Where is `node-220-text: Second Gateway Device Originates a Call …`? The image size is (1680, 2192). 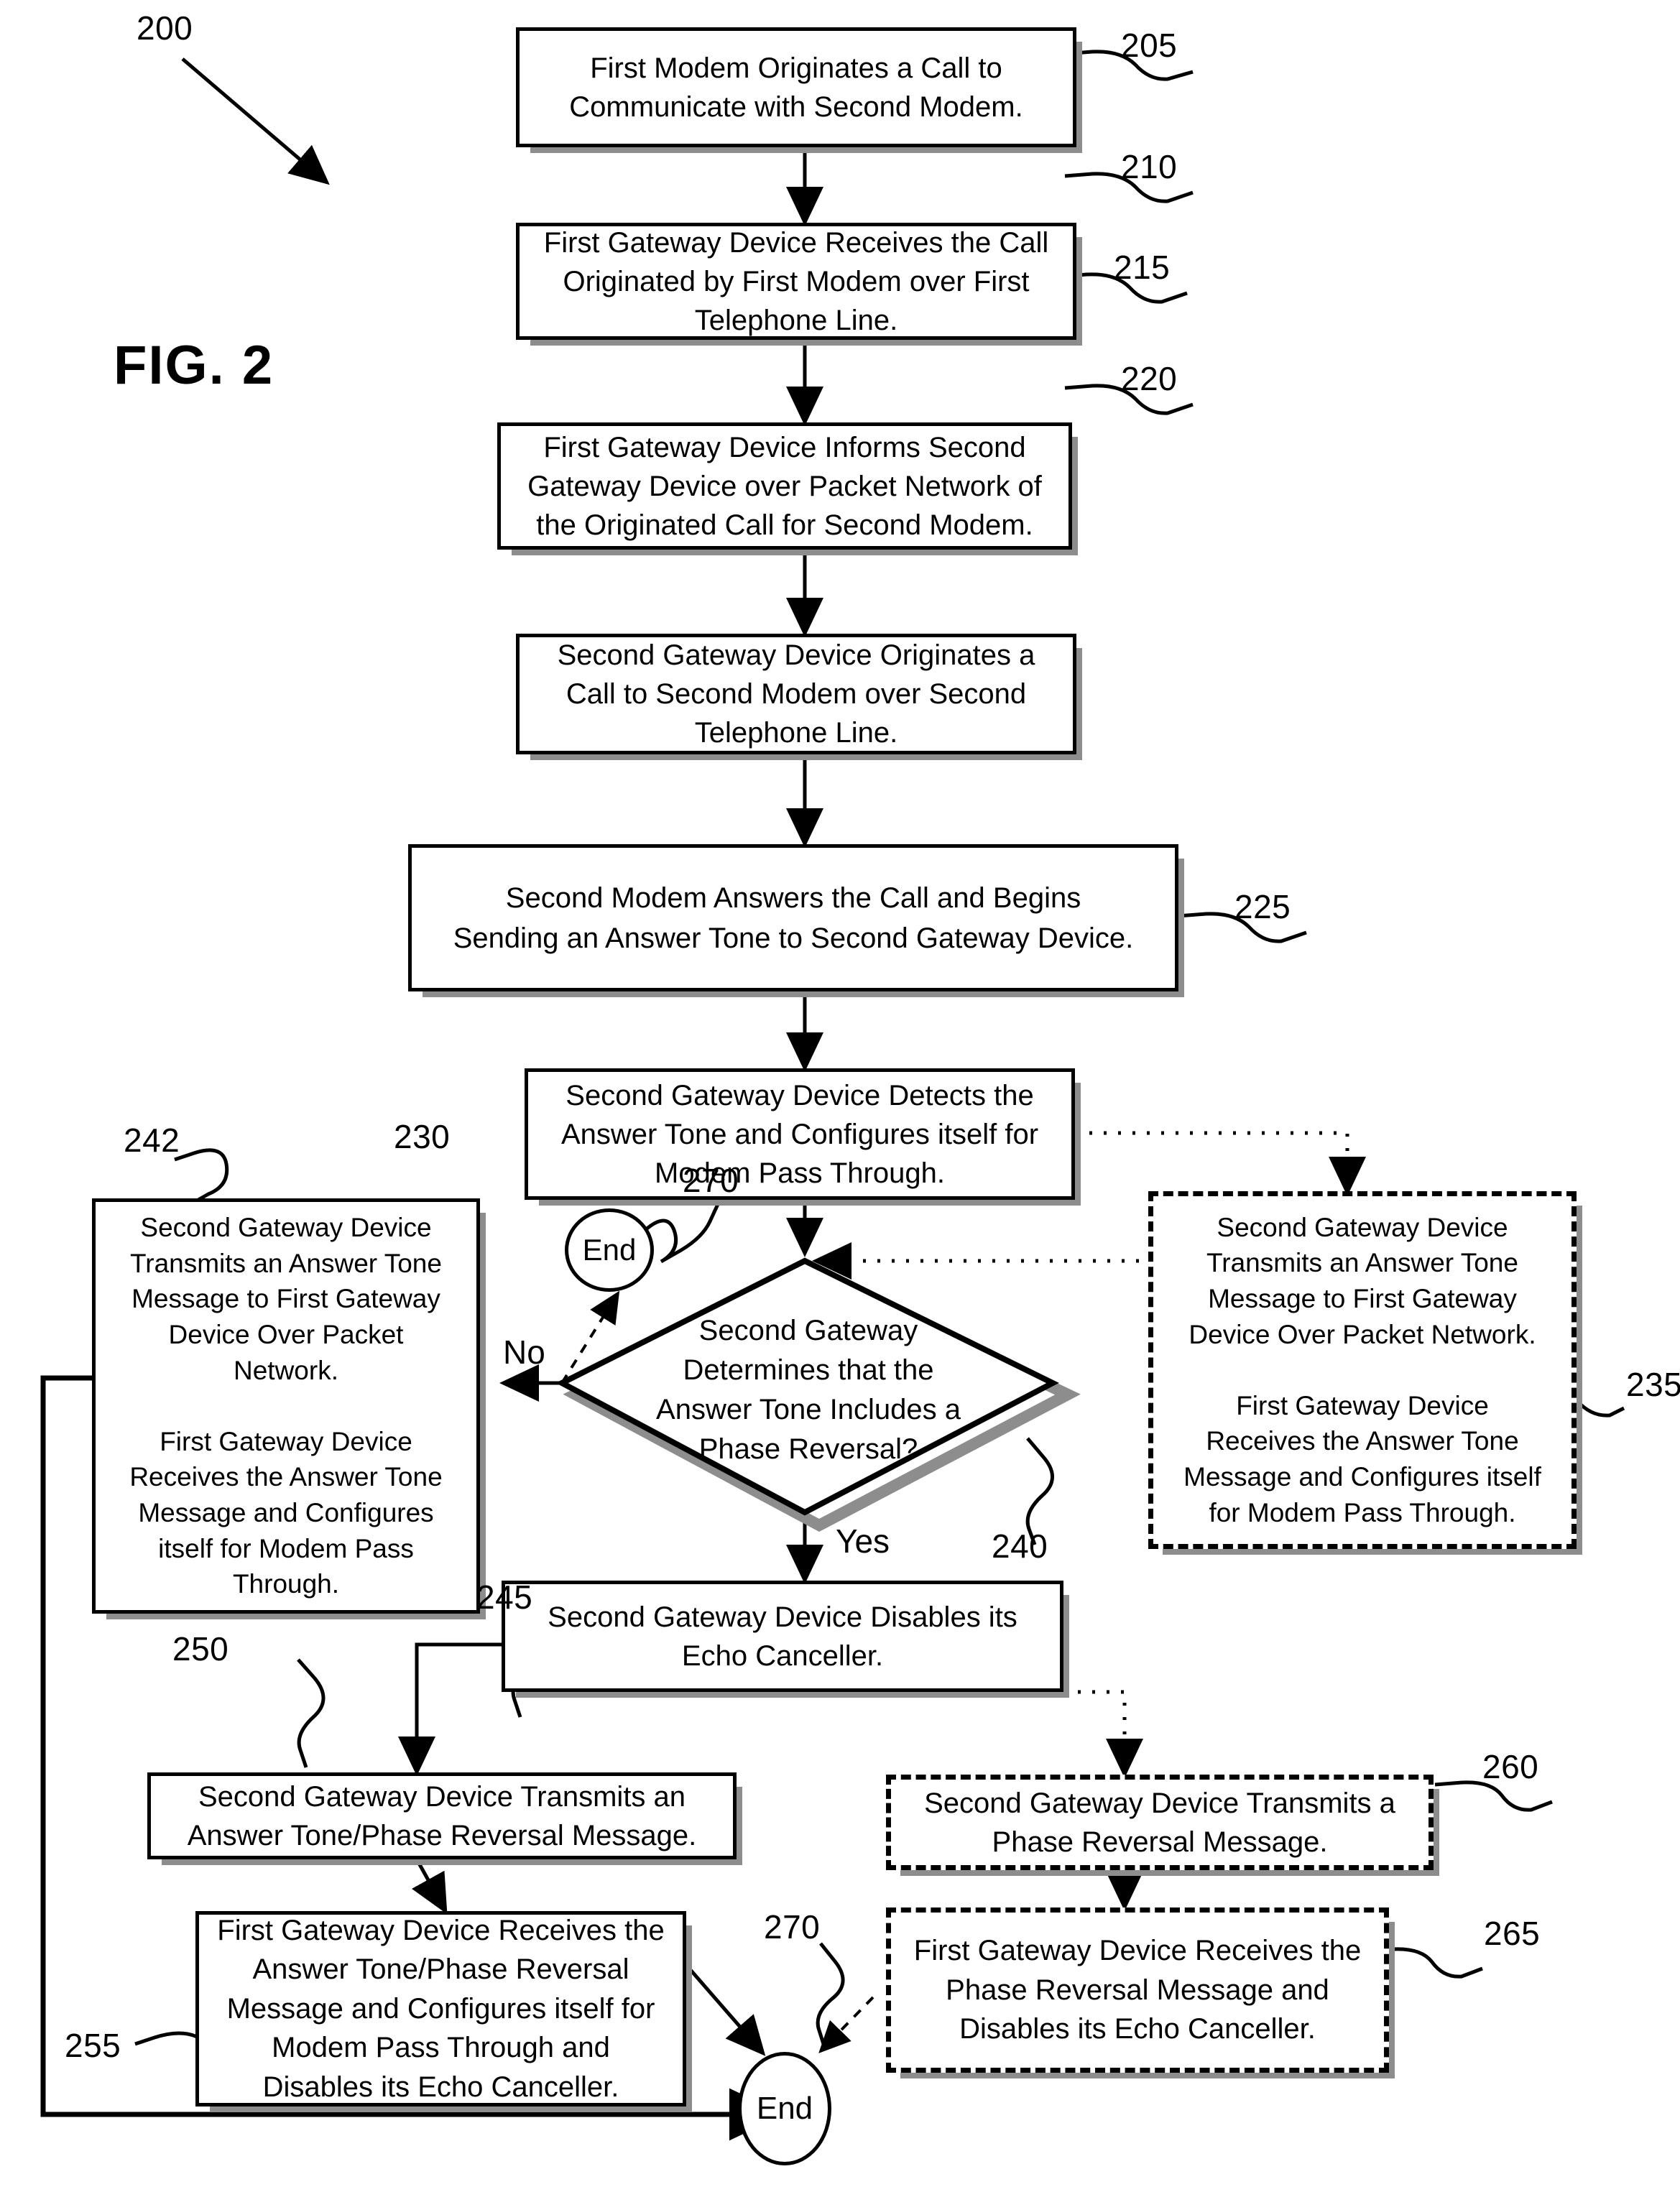 node-220-text: Second Gateway Device Originates a Call … is located at coordinates (796, 694).